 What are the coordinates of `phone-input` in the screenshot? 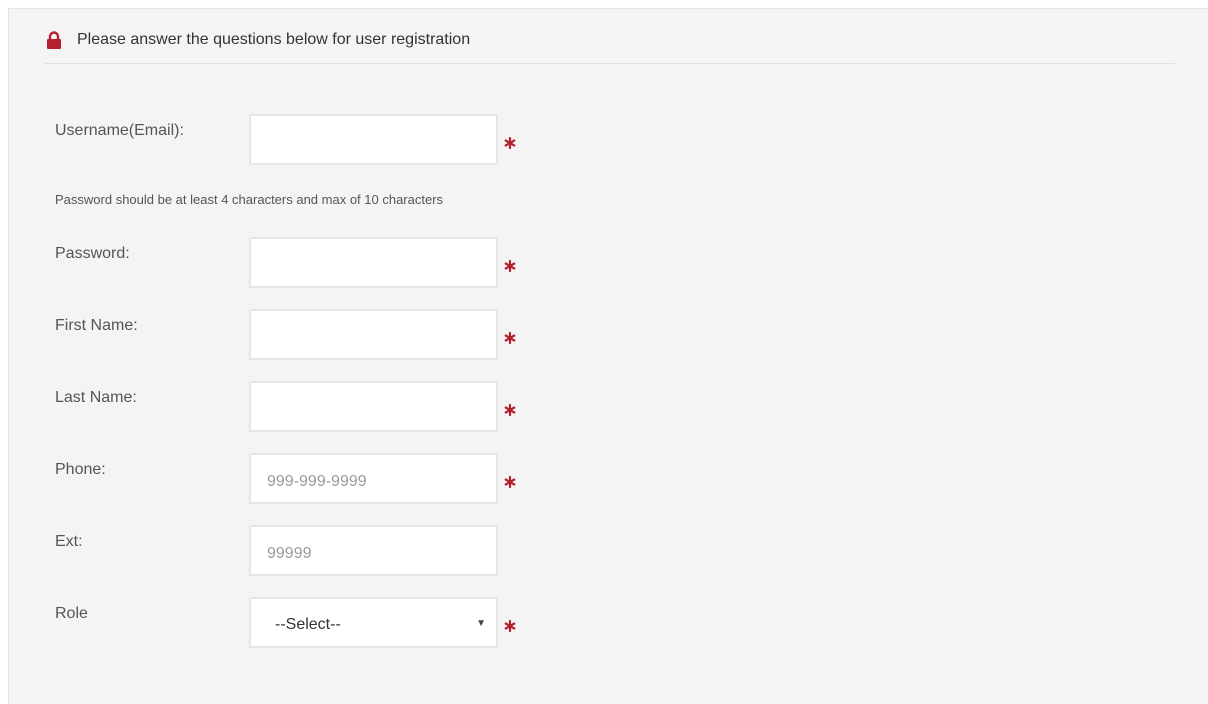 It's located at (373, 478).